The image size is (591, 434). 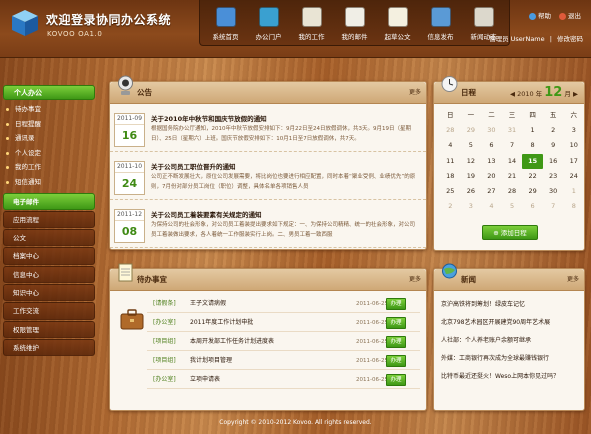 What do you see at coordinates (573, 176) in the screenshot?
I see `calendar-day: 24` at bounding box center [573, 176].